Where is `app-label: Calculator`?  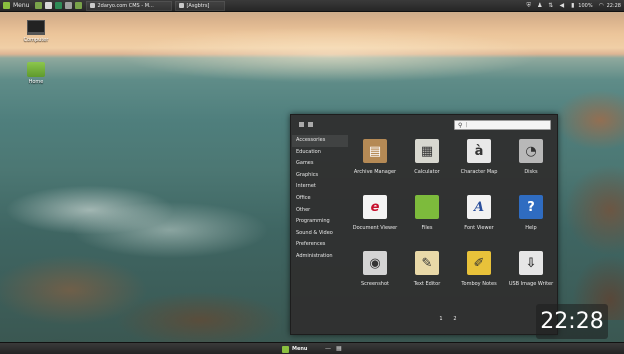 app-label: Calculator is located at coordinates (427, 172).